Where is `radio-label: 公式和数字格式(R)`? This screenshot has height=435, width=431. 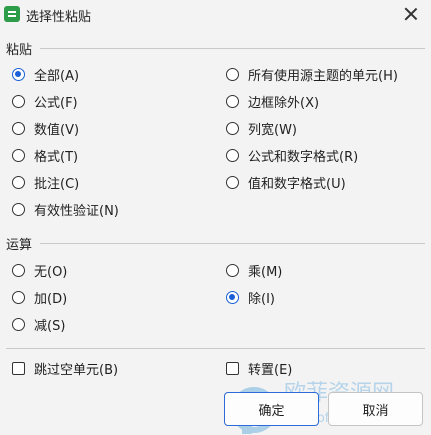 radio-label: 公式和数字格式(R) is located at coordinates (303, 157).